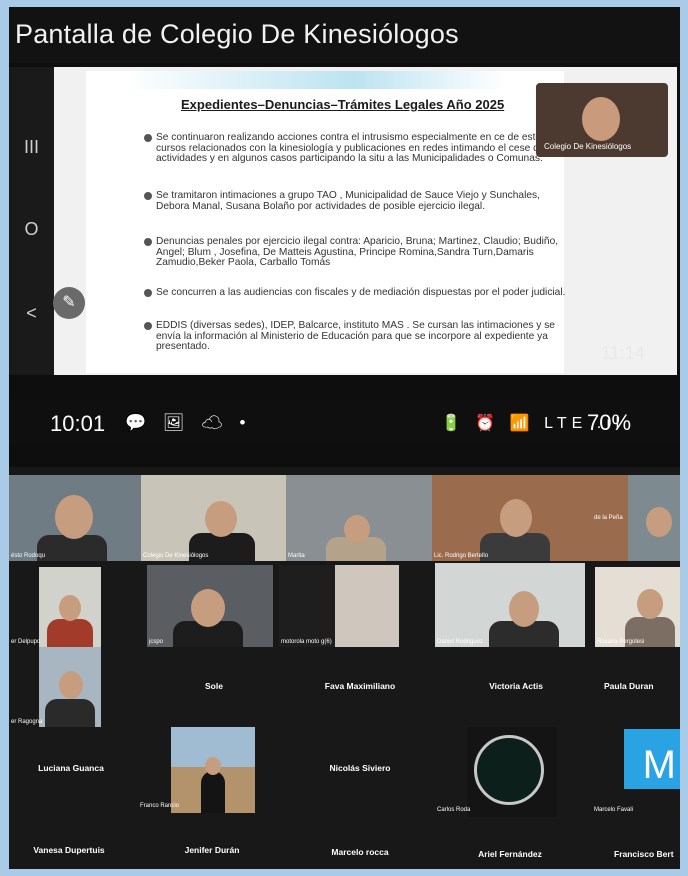 The image size is (688, 876). I want to click on presenter-video: Colegio De Kinesiólogos, so click(602, 120).